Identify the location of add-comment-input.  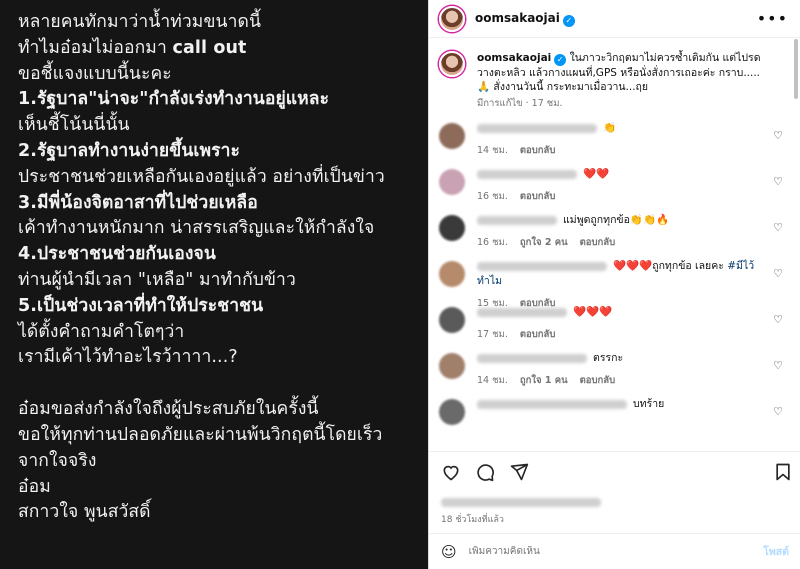
(616, 551).